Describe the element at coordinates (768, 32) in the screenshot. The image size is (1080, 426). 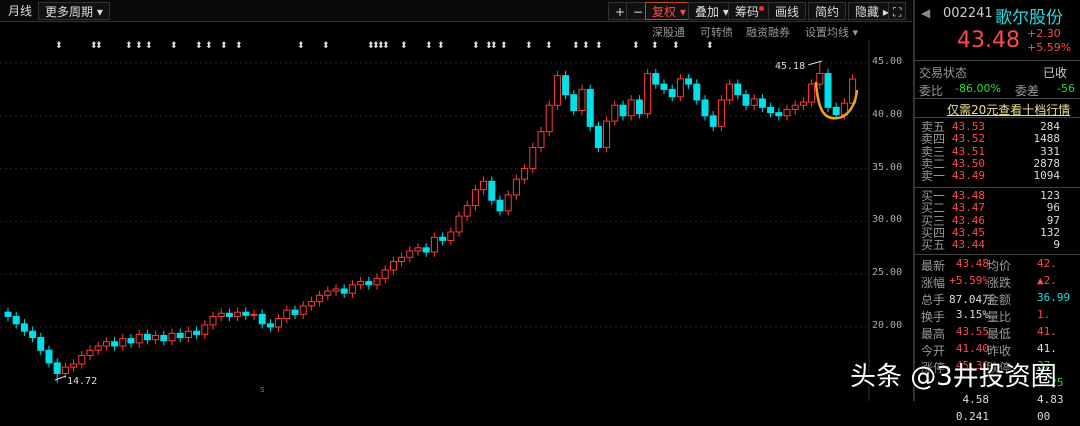
I see `margin-link: 融资融券` at that location.